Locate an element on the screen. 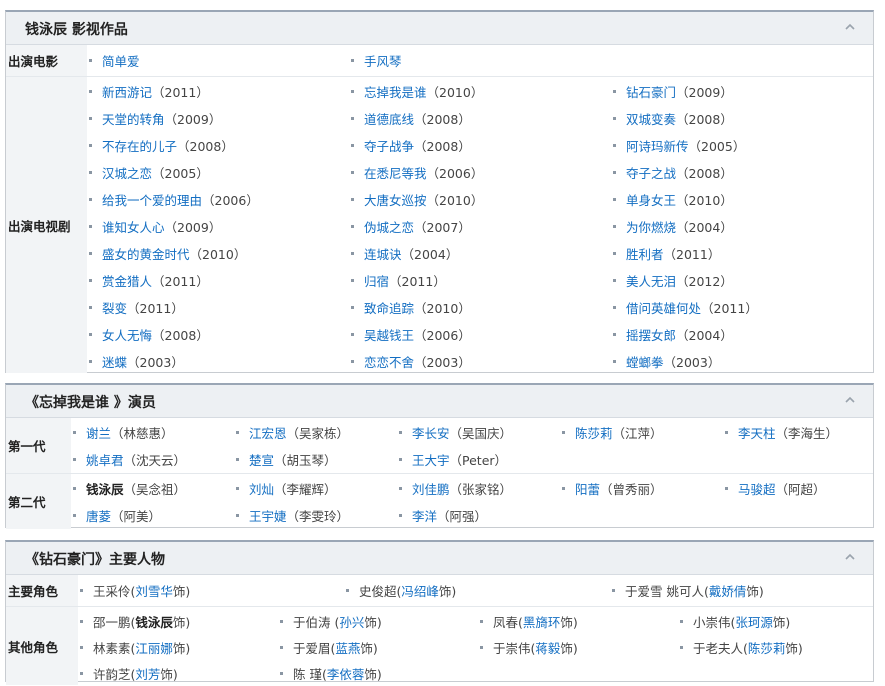 Image resolution: width=885 pixels, height=686 pixels. list-item: 阳蕾 （曾秀丽） is located at coordinates (643, 488).